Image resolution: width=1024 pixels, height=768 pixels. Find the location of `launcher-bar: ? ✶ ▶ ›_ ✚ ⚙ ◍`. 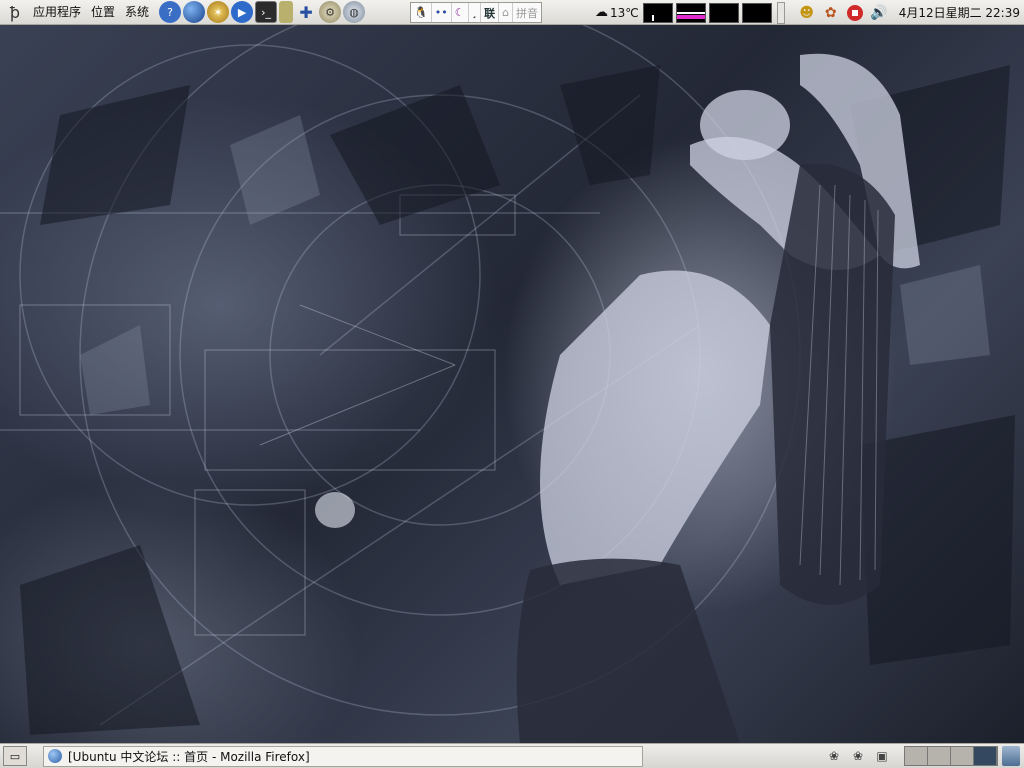

launcher-bar: ? ✶ ▶ ›_ ✚ ⚙ ◍ is located at coordinates (262, 12).